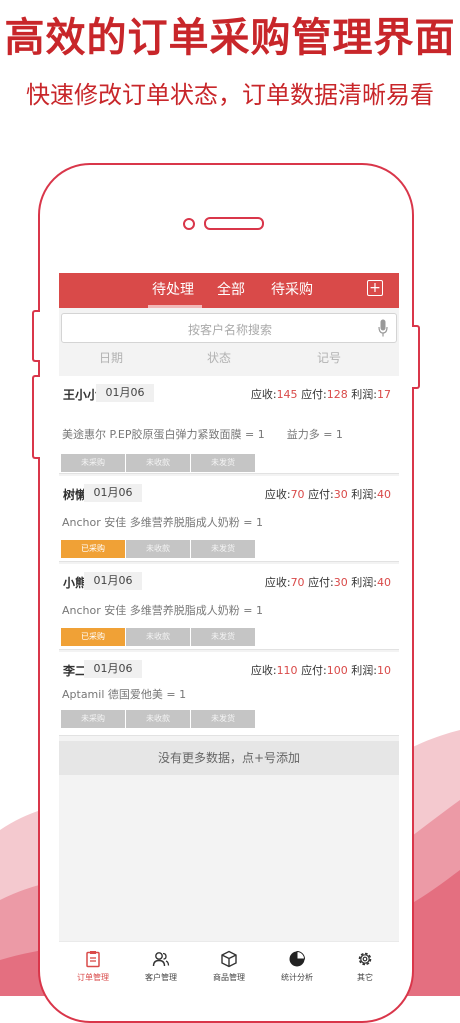 Image resolution: width=460 pixels, height=1023 pixels. I want to click on nav-order-management: 订单管理, so click(93, 969).